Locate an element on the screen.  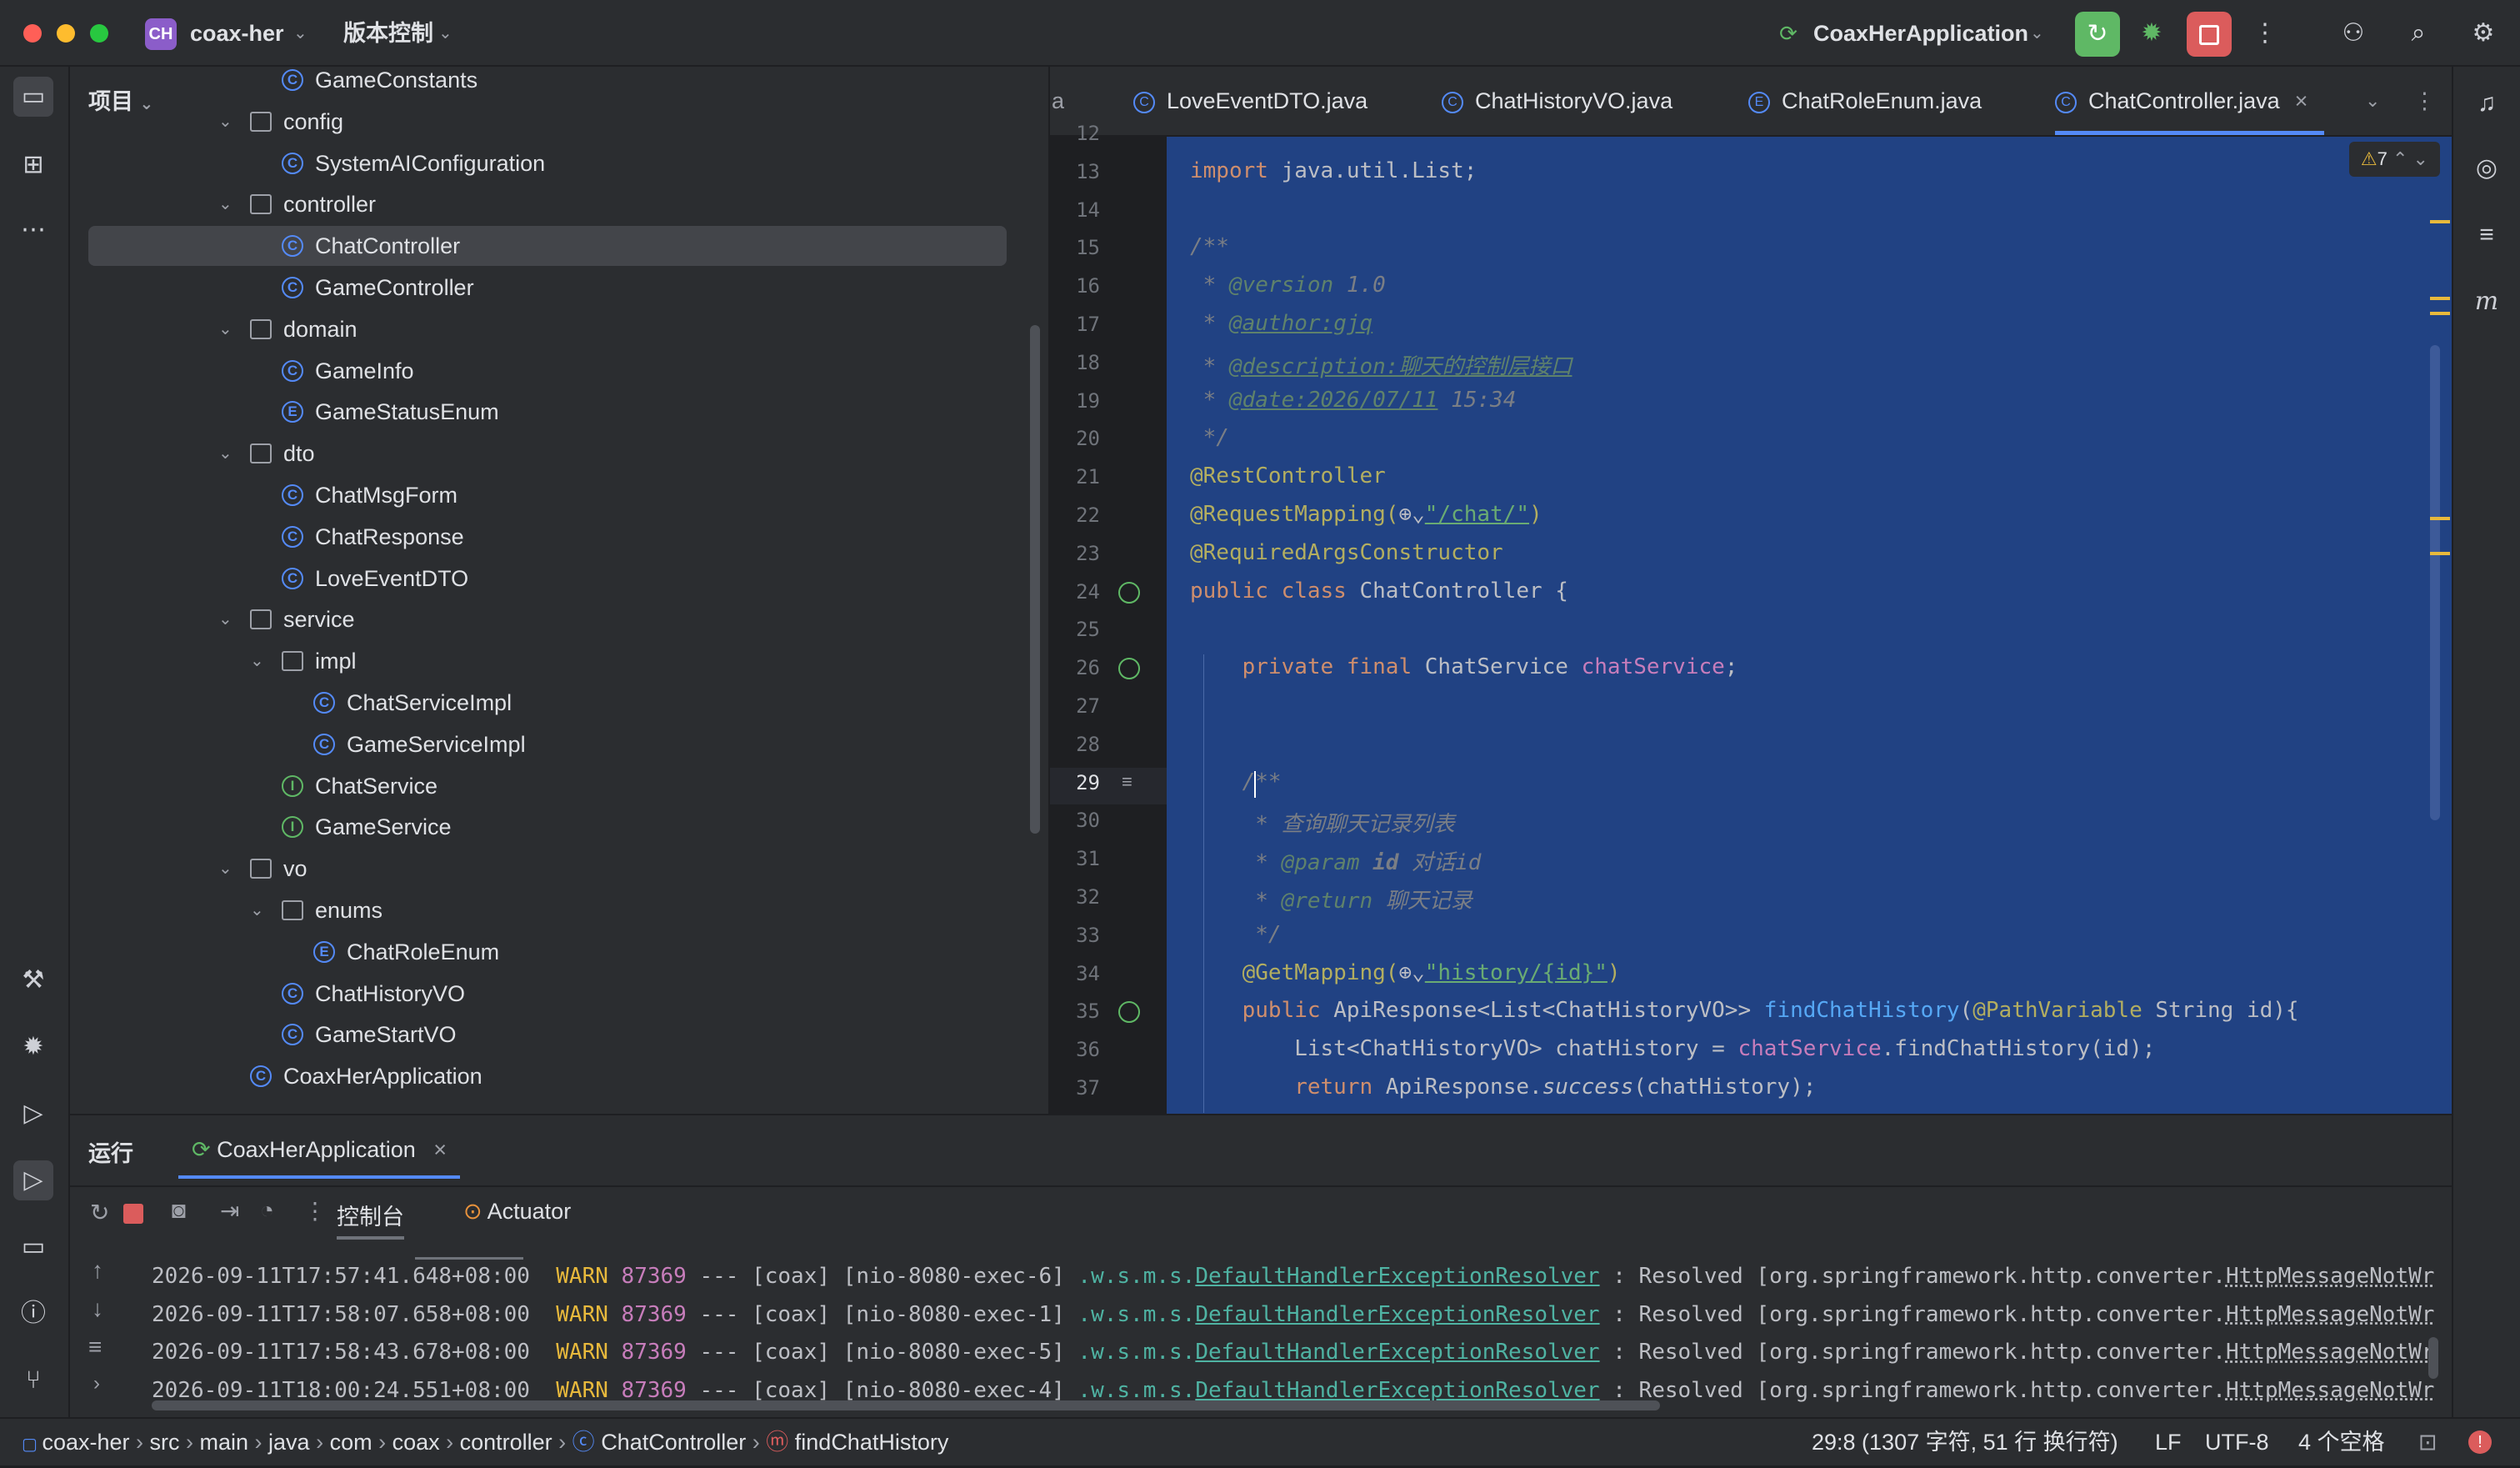
stop-icon is located at coordinates (133, 1214).